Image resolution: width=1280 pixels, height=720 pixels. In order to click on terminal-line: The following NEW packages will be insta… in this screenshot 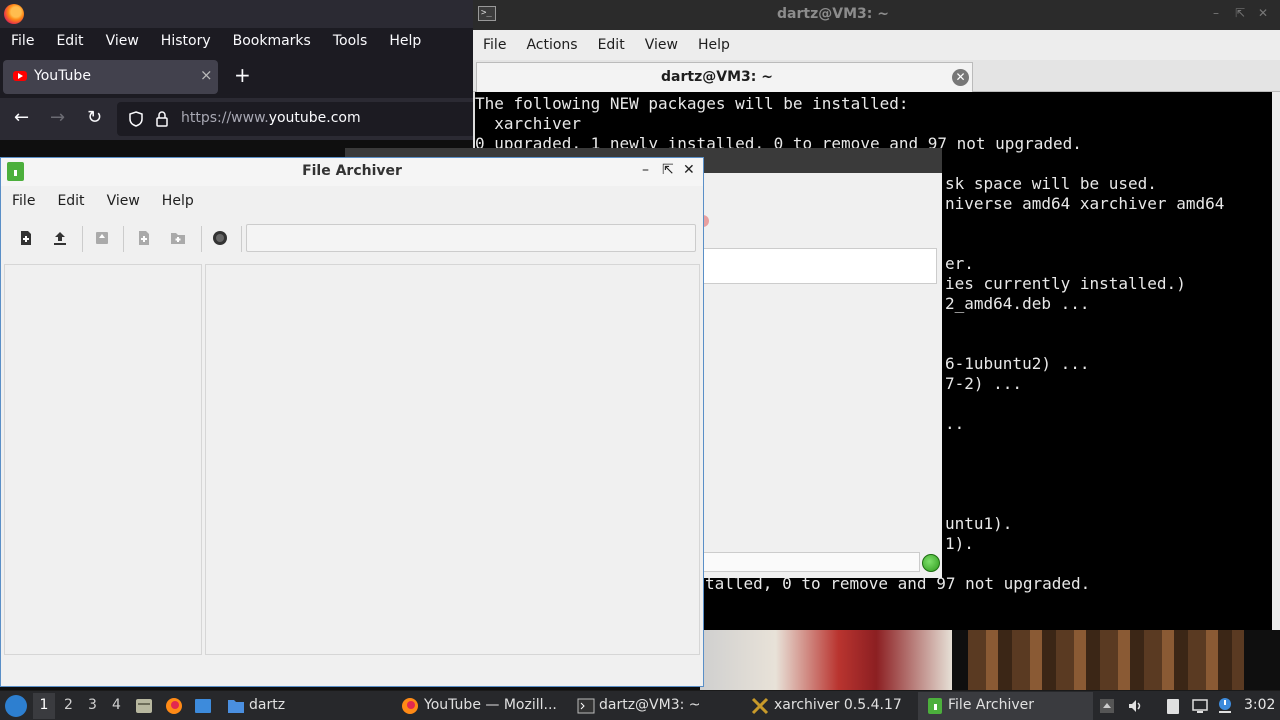, I will do `click(692, 103)`.